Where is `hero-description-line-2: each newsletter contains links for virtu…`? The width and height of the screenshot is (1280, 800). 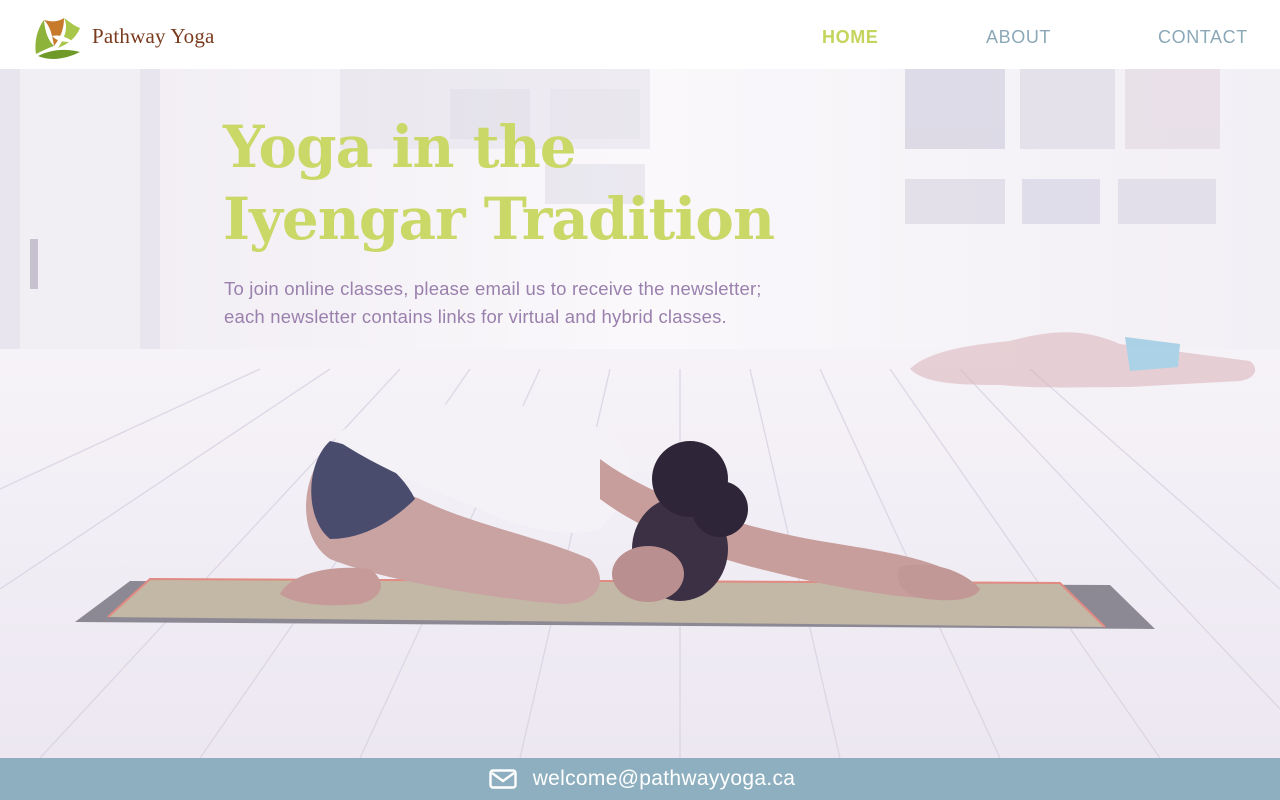 hero-description-line-2: each newsletter contains links for virtu… is located at coordinates (475, 316).